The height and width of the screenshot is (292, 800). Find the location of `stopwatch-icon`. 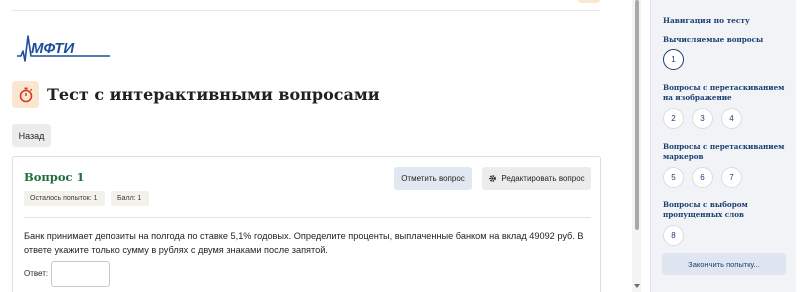

stopwatch-icon is located at coordinates (25, 94).